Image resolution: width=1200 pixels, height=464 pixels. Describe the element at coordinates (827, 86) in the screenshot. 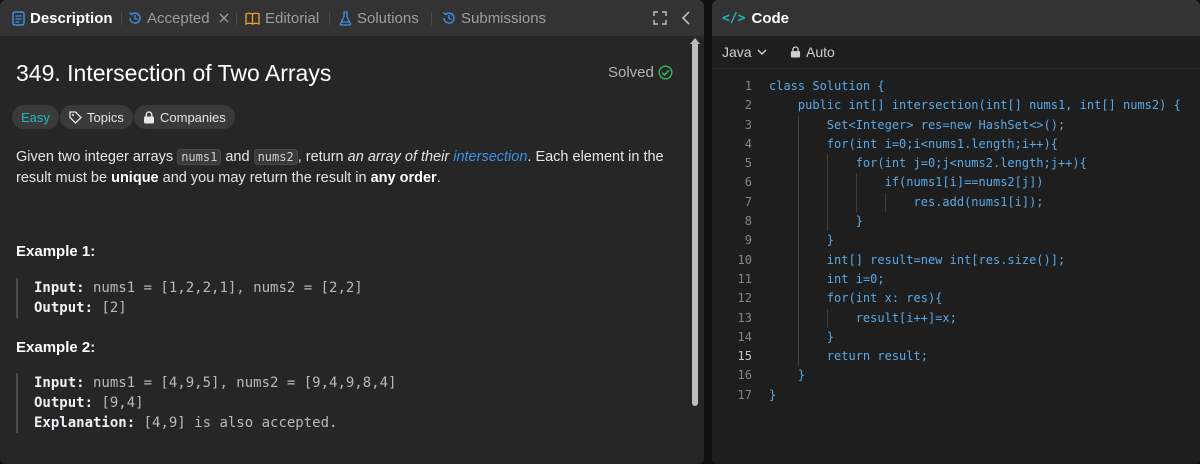

I see `code-text: class Solution {` at that location.